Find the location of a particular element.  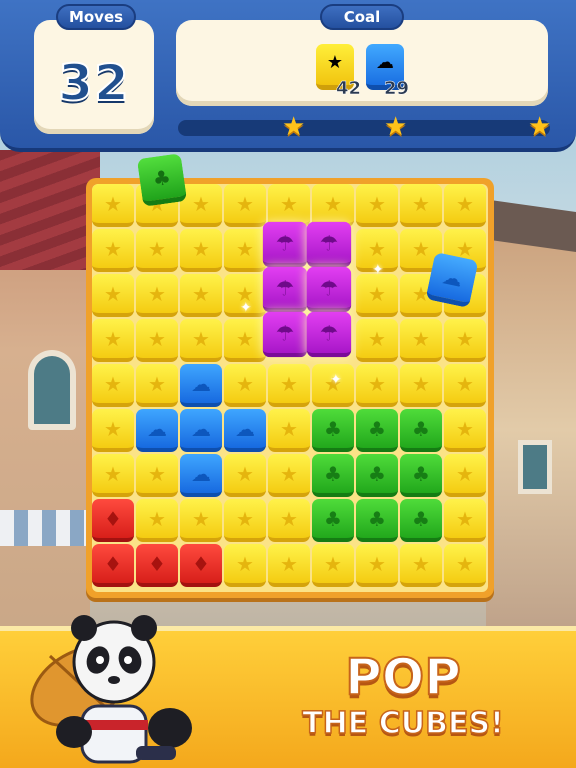

score-progress-bar is located at coordinates (364, 128).